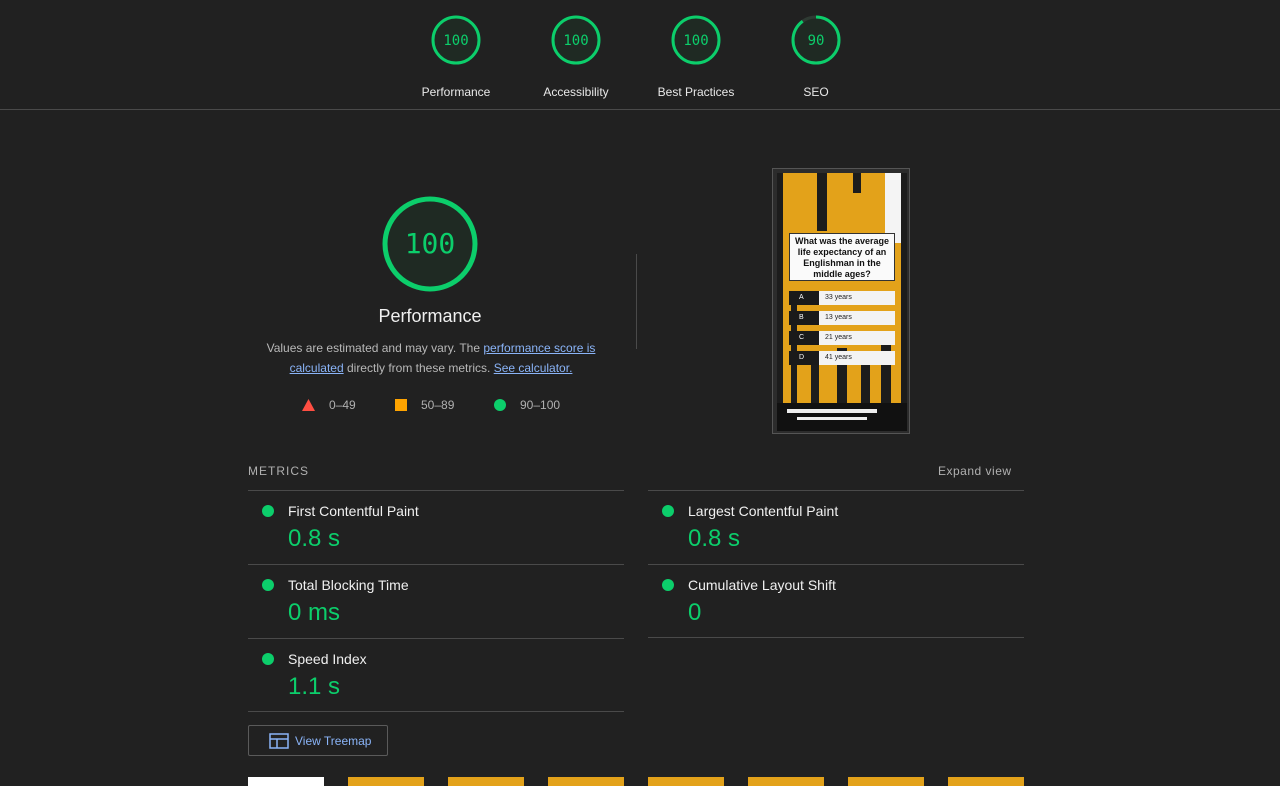 The width and height of the screenshot is (1280, 786). I want to click on metrics-heading: METRICS, so click(278, 471).